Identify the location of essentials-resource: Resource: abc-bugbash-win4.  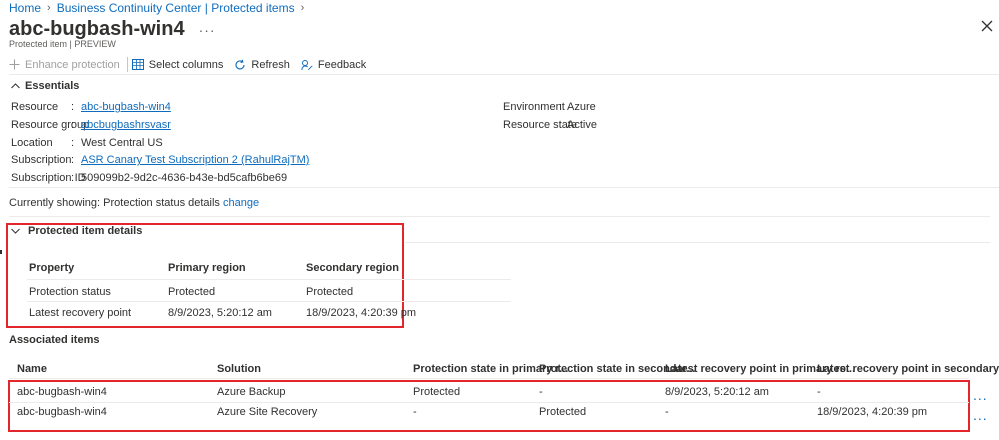
(91, 107).